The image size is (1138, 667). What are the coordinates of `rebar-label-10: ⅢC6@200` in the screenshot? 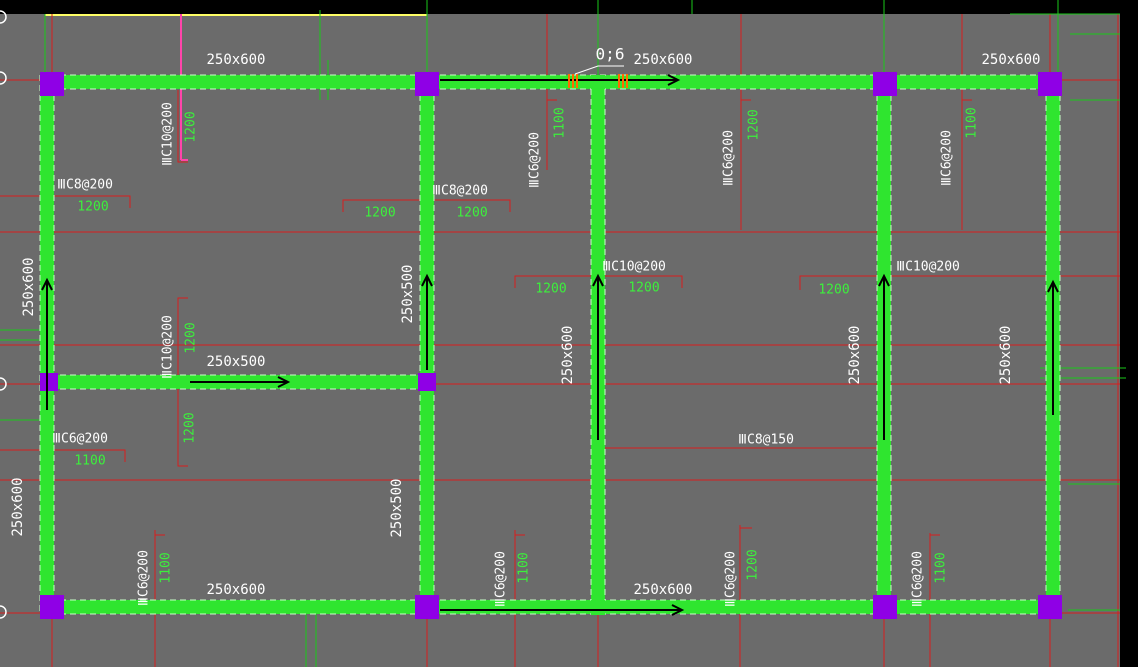 It's located at (80, 439).